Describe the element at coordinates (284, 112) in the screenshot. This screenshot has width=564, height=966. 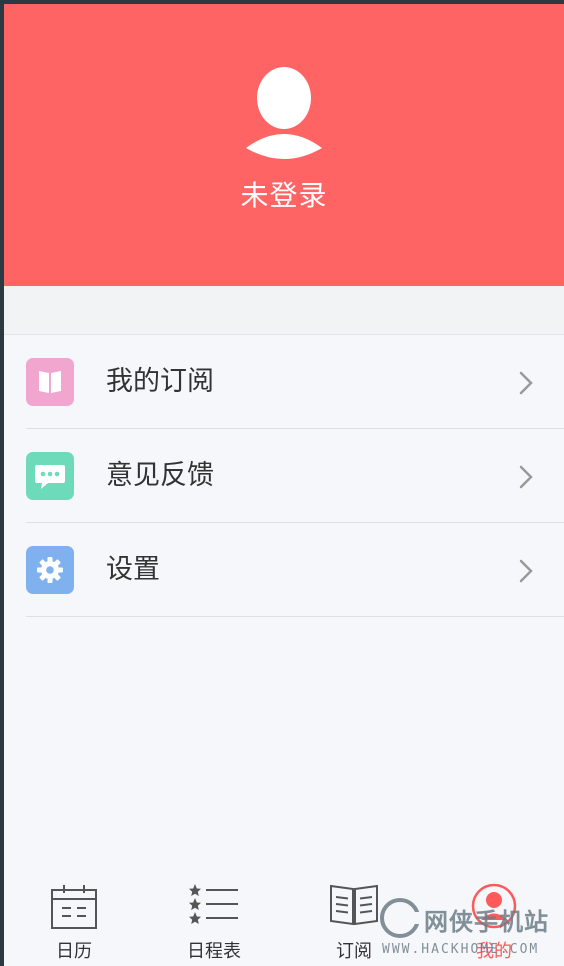
I see `avatar-icon` at that location.